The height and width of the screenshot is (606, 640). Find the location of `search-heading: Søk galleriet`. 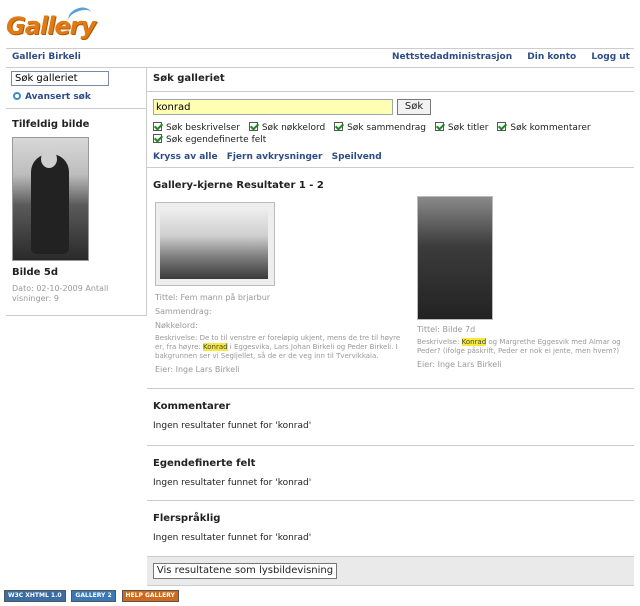

search-heading: Søk galleriet is located at coordinates (189, 78).